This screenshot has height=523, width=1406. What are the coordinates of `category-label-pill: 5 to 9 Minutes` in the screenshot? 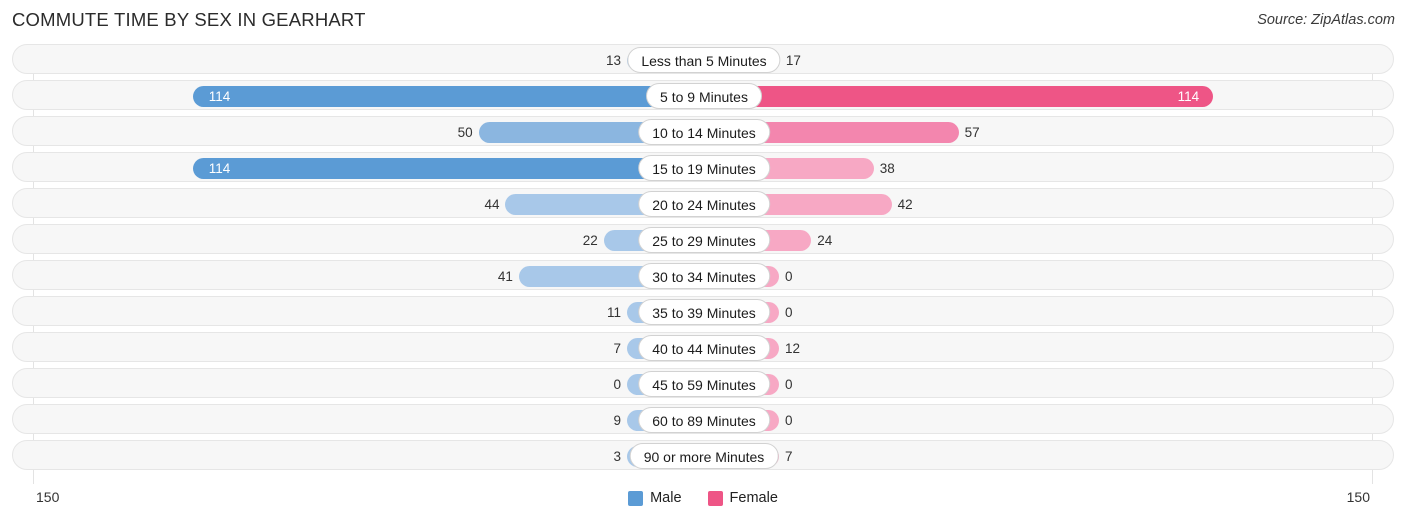 It's located at (704, 96).